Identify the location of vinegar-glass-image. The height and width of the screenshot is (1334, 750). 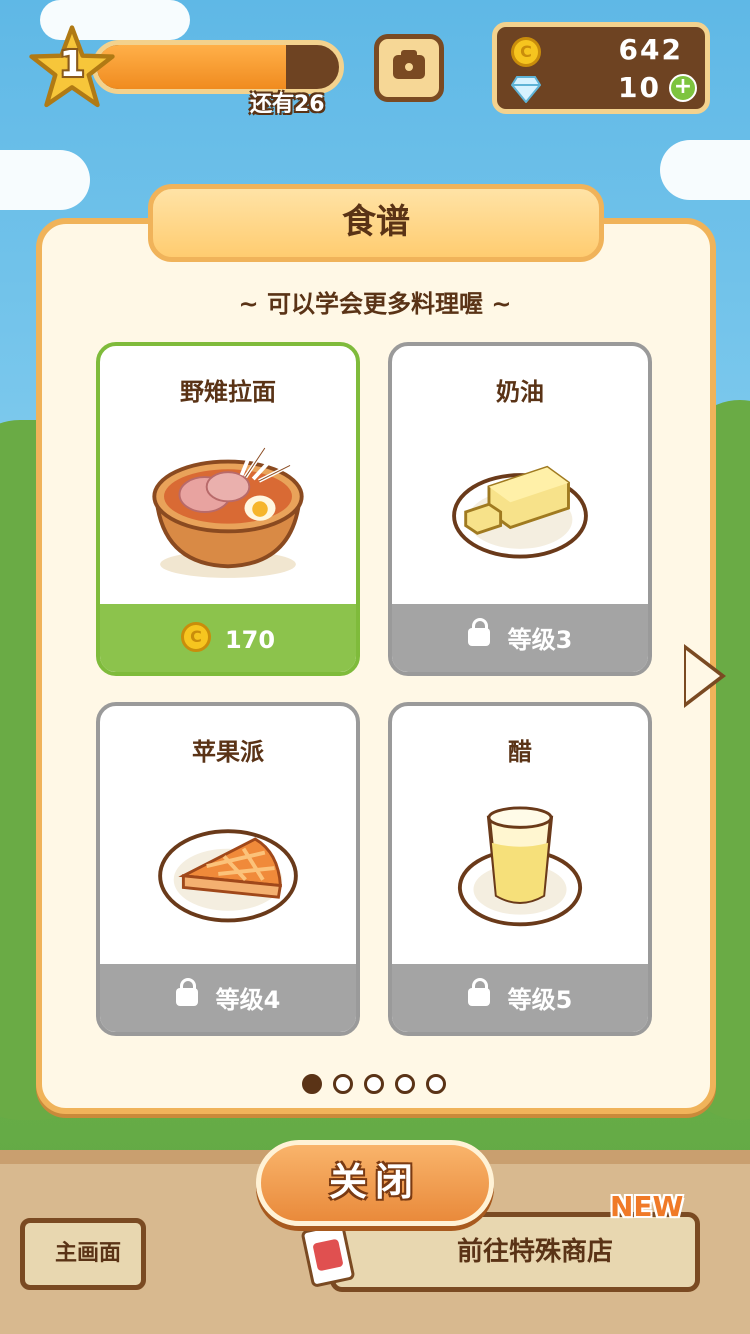
(520, 866).